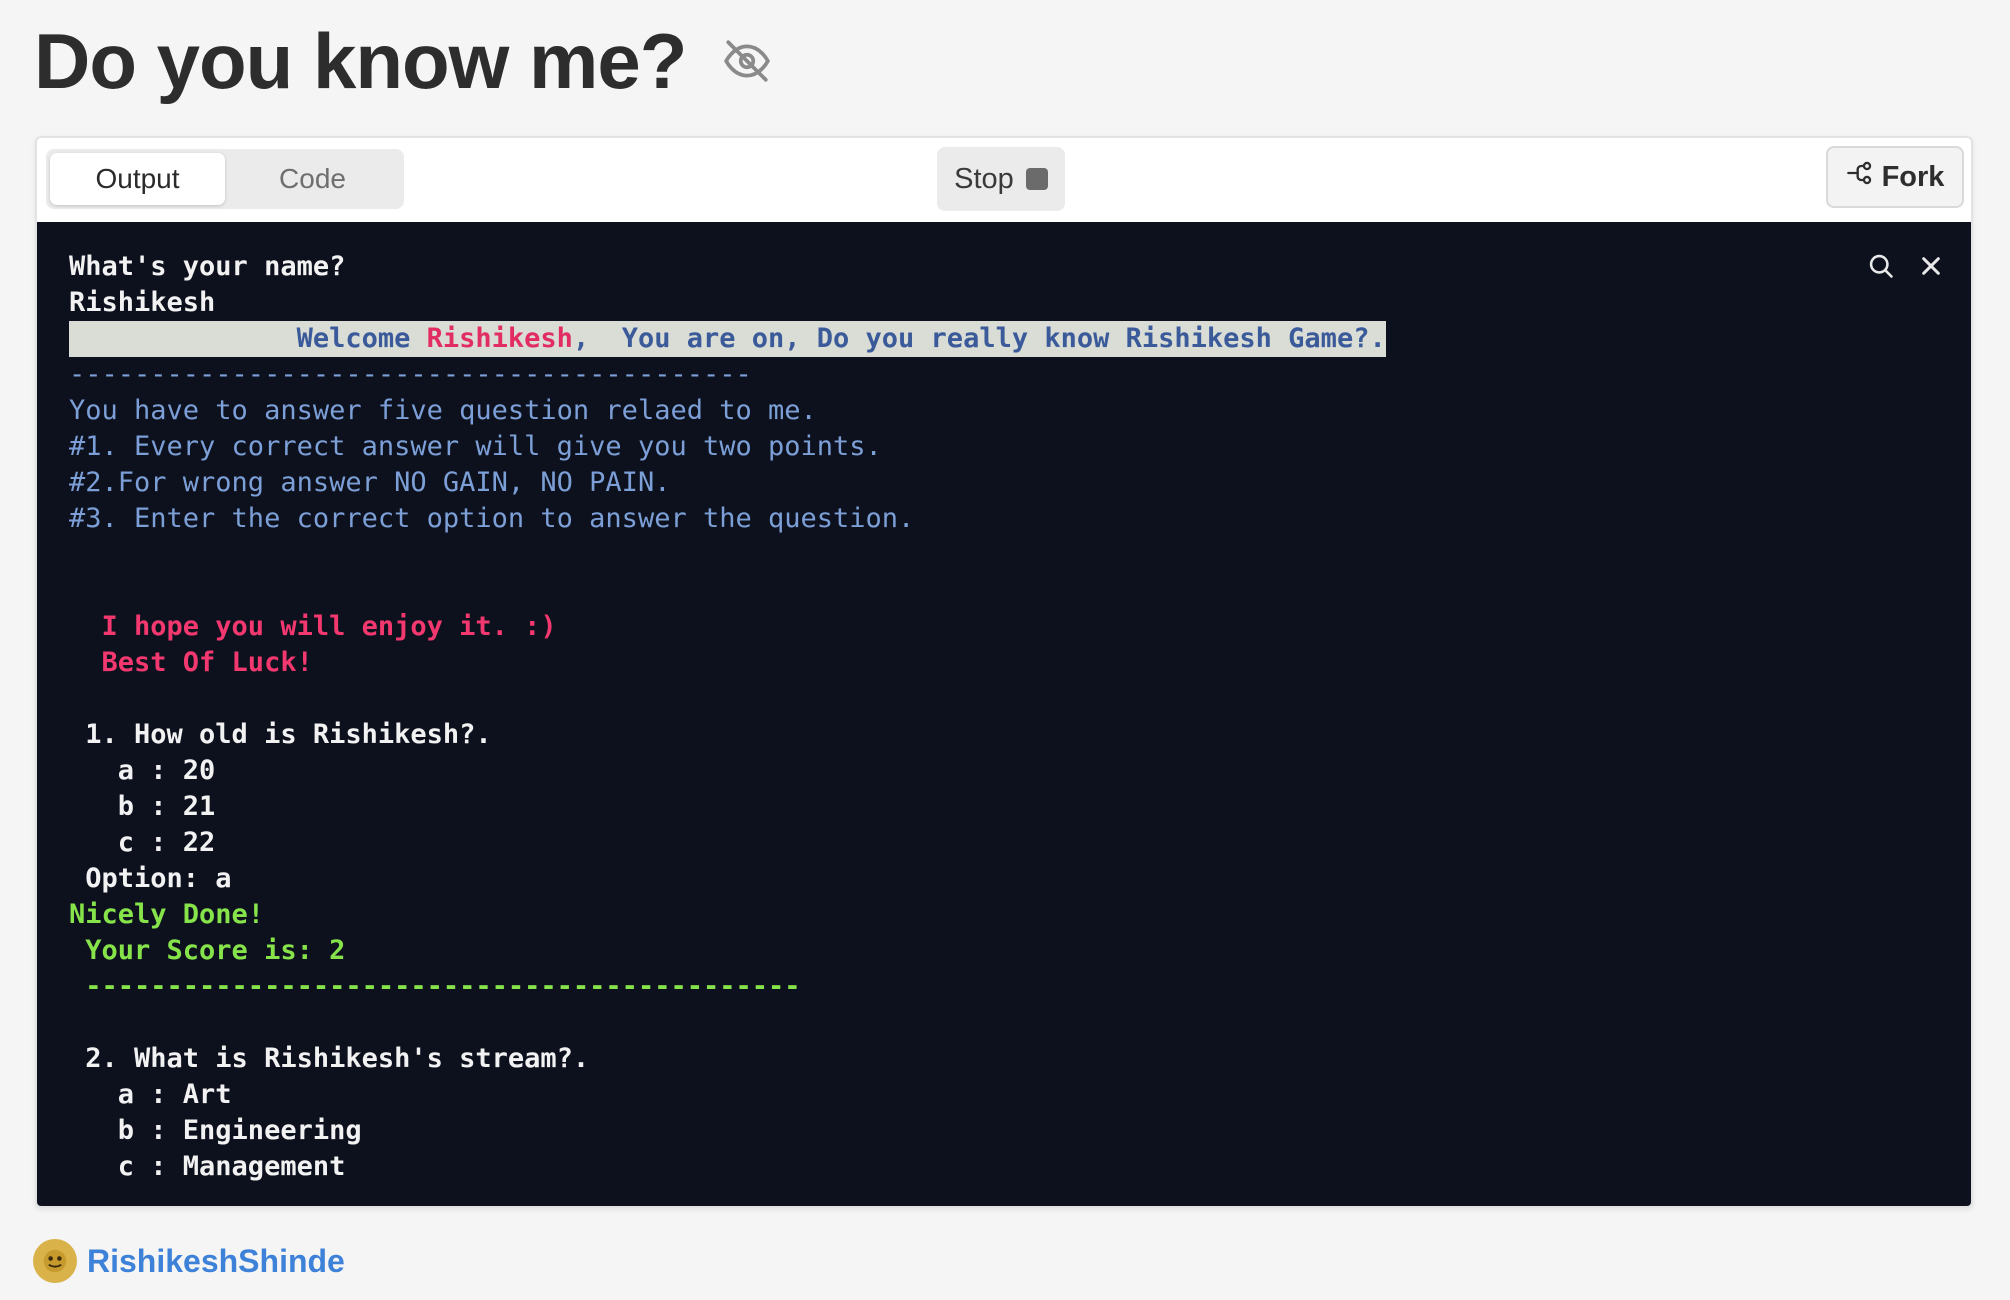 This screenshot has height=1300, width=2010. What do you see at coordinates (150, 1094) in the screenshot?
I see `console-line: a : Art` at bounding box center [150, 1094].